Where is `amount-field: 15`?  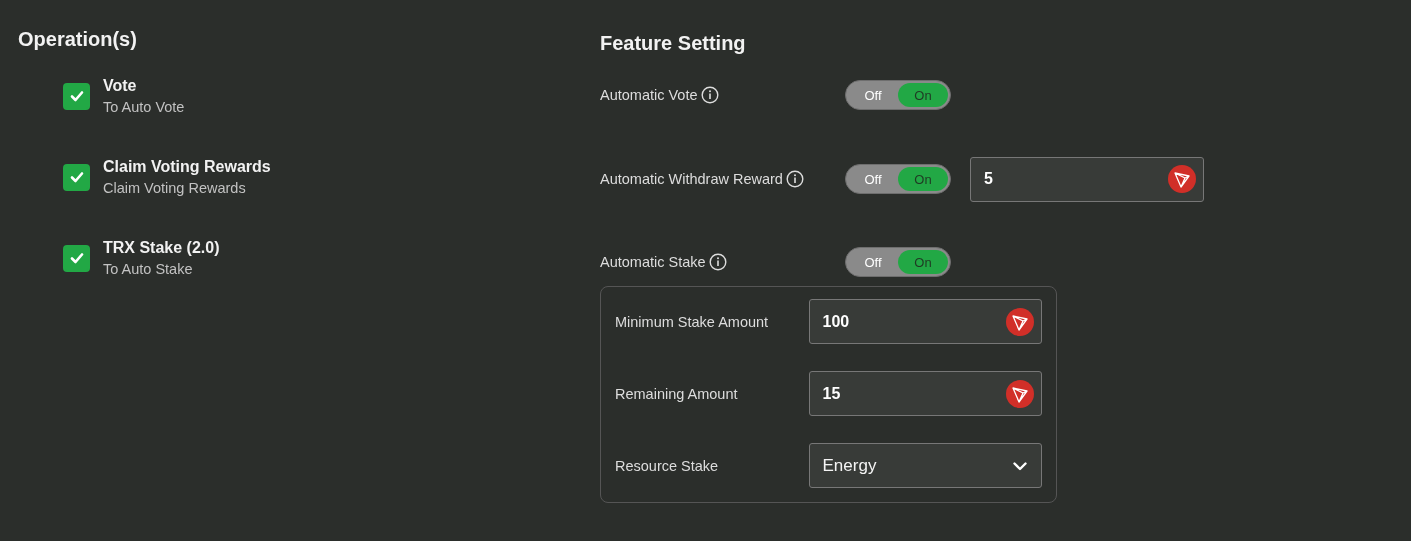 amount-field: 15 is located at coordinates (925, 393).